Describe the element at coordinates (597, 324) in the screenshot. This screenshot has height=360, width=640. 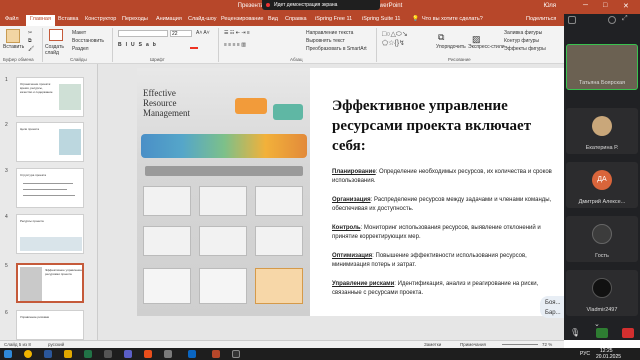
I see `chevron-down-icon: ⌄` at that location.